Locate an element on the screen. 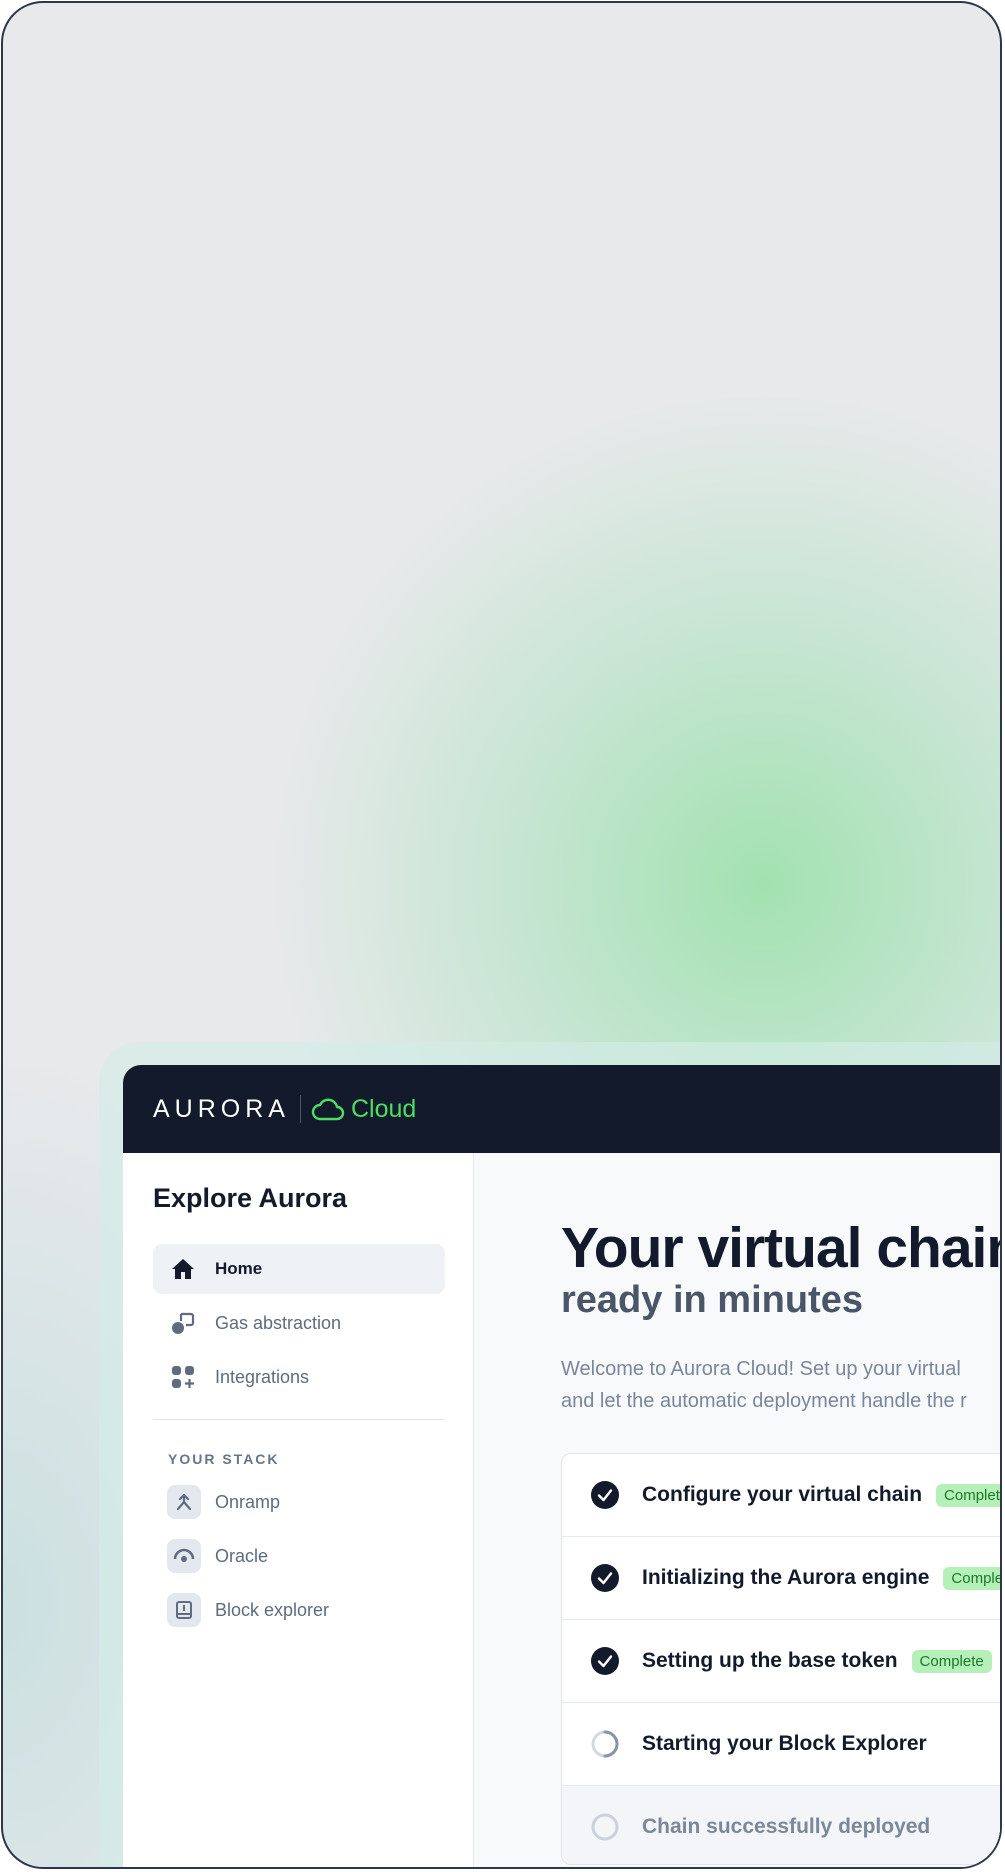 The width and height of the screenshot is (1005, 1872). page-subtitle: ready in minutes is located at coordinates (712, 1300).